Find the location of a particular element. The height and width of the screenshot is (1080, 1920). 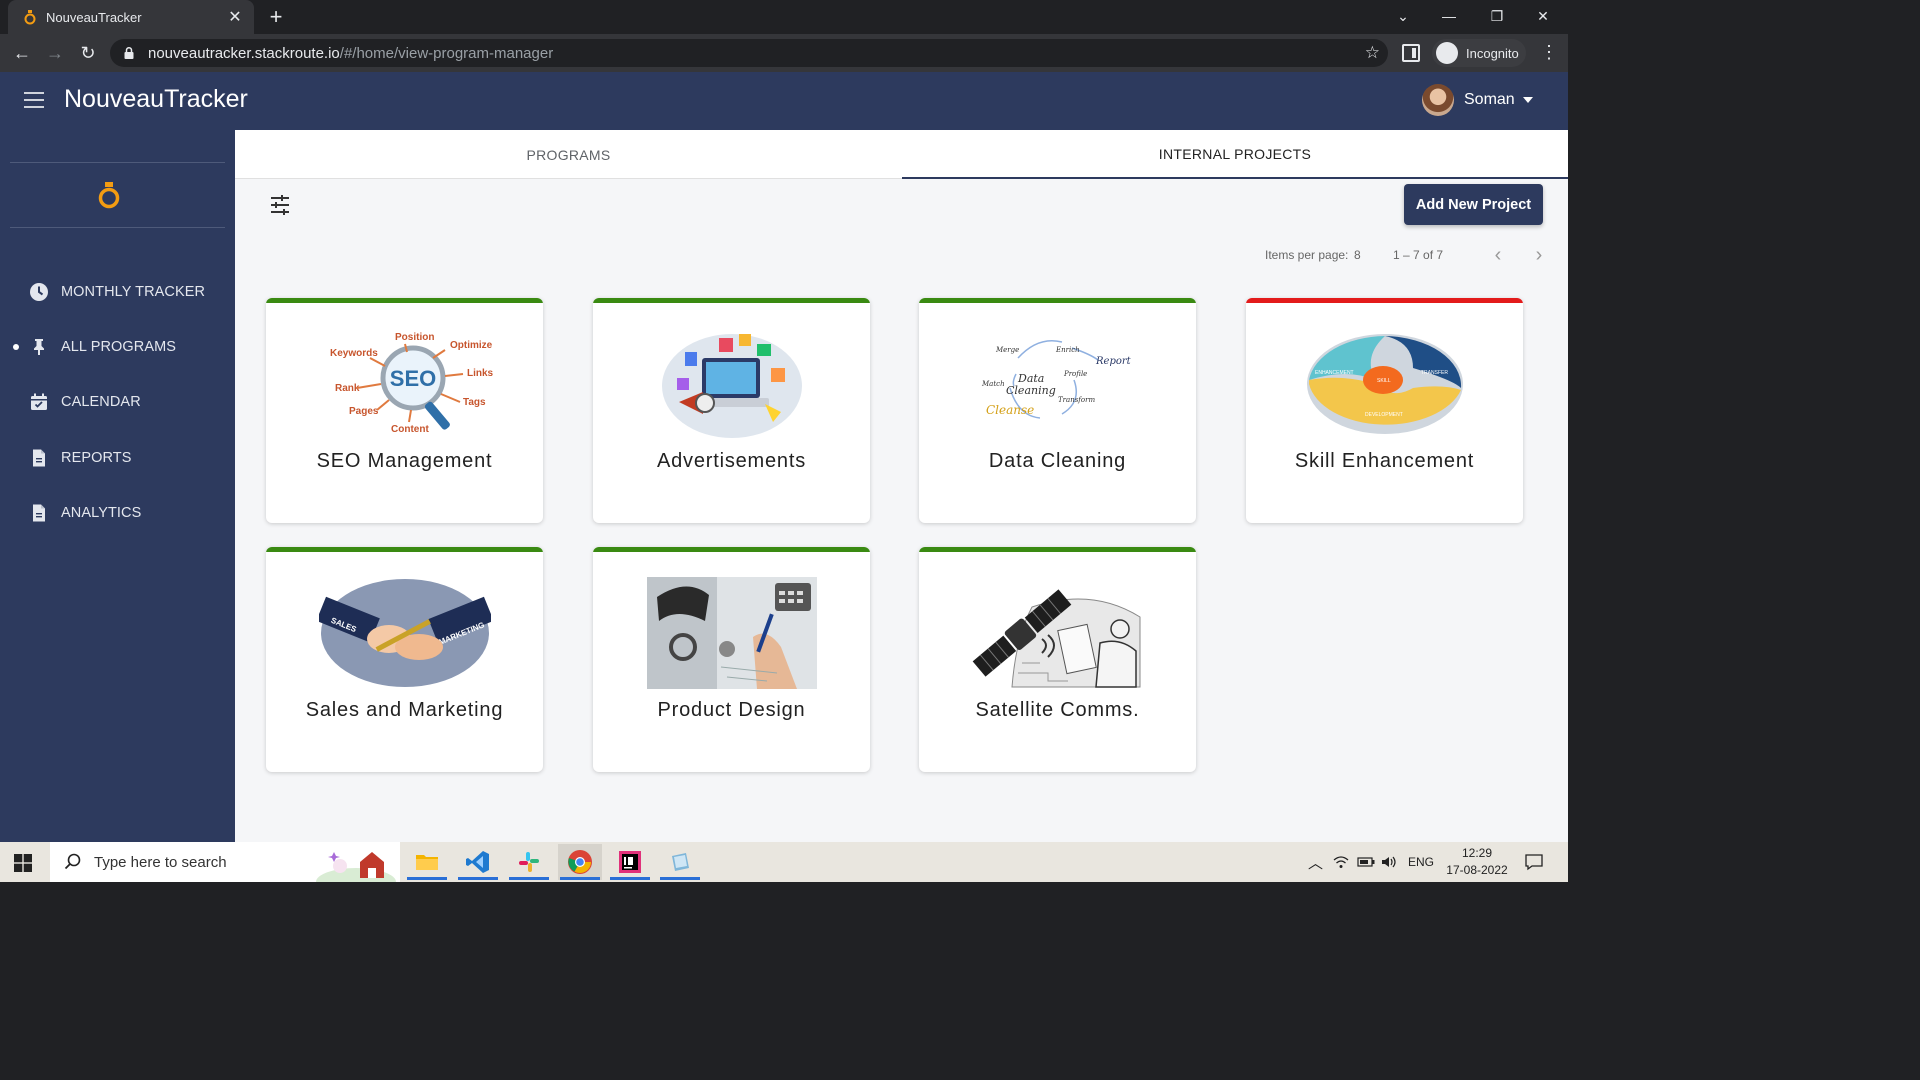

sidebar-item-reports: REPORTS is located at coordinates (117, 458).